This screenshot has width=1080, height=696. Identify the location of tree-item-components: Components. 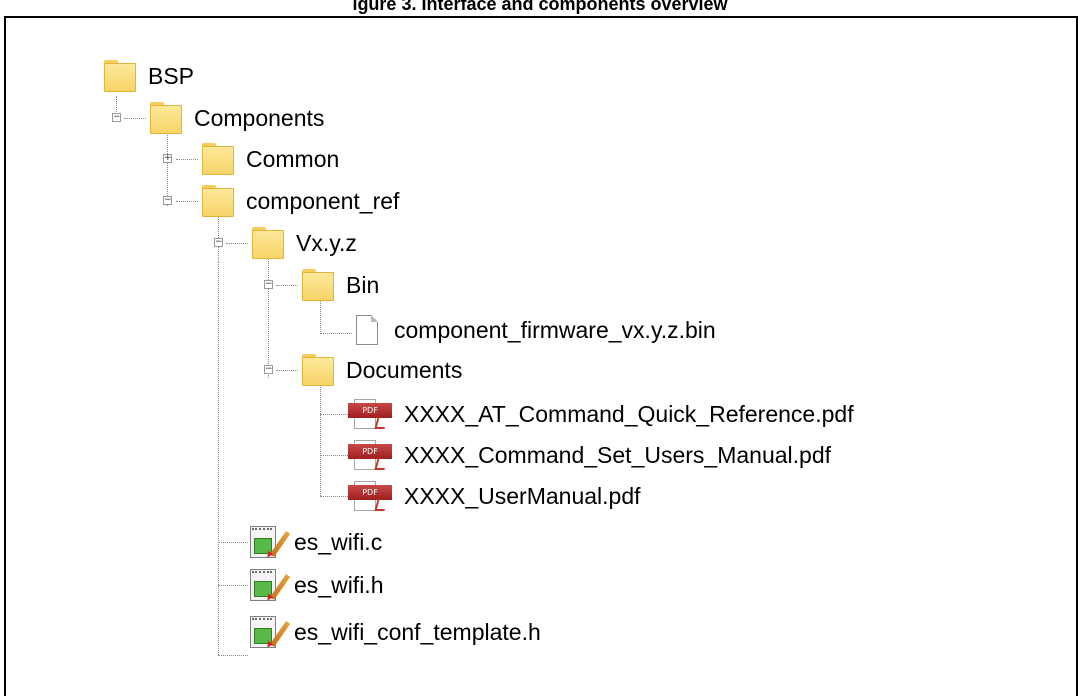
(237, 118).